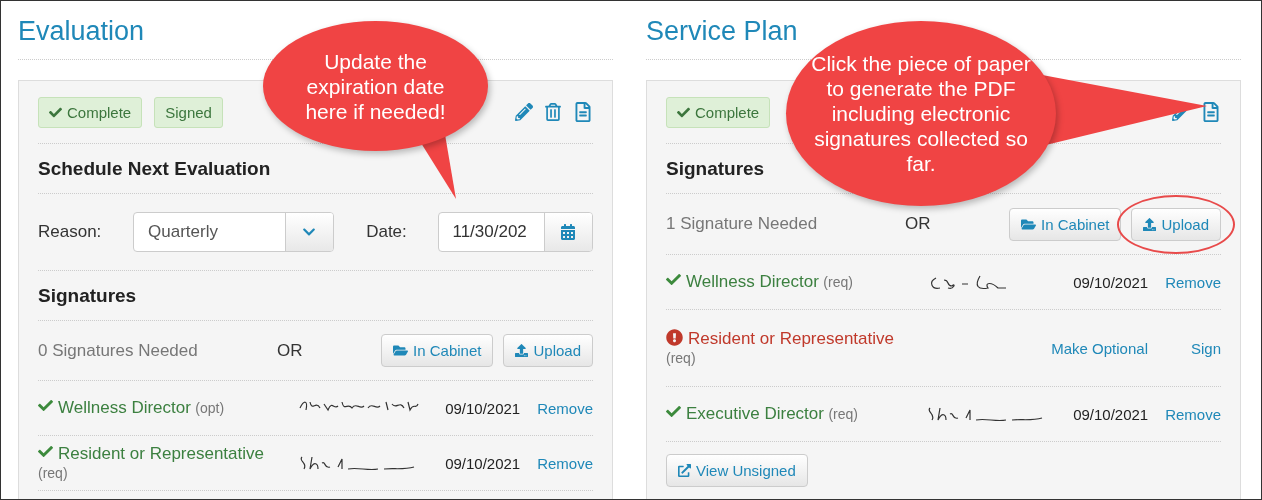 The height and width of the screenshot is (500, 1262). I want to click on signatures-needed: 1 Signature Needed, so click(742, 224).